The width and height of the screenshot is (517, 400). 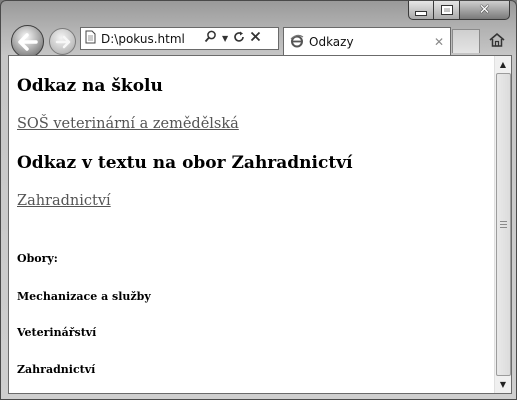 What do you see at coordinates (439, 42) in the screenshot?
I see `tab-close-icon: ✕` at bounding box center [439, 42].